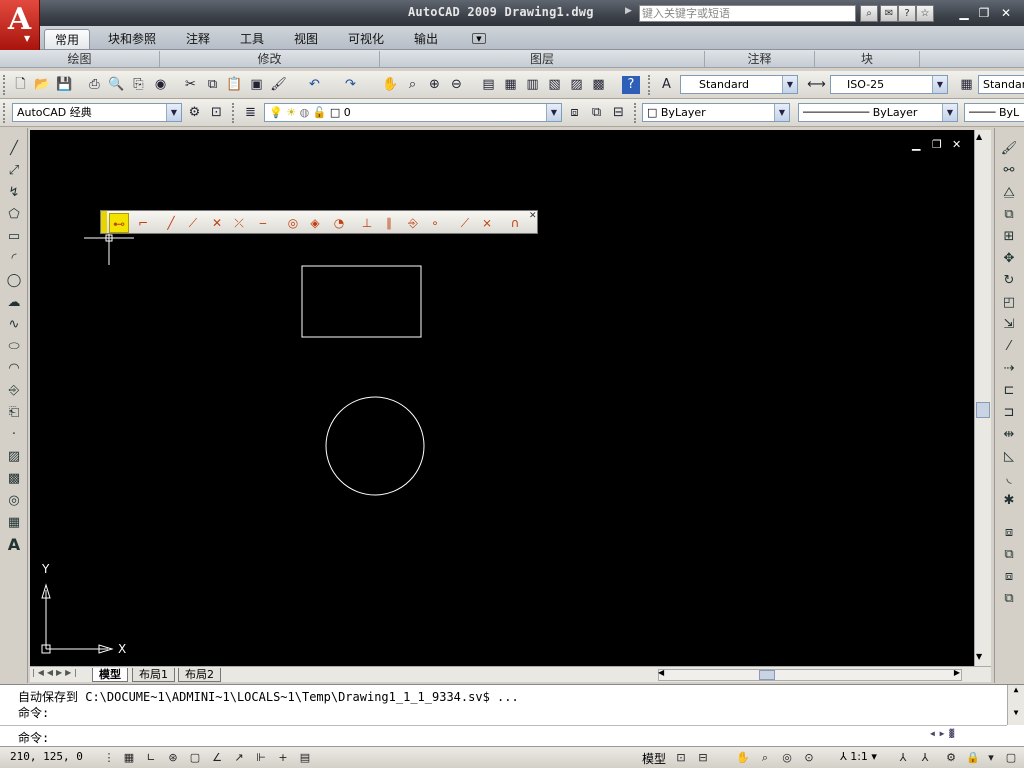 Image resolution: width=1024 pixels, height=768 pixels. Describe the element at coordinates (739, 84) in the screenshot. I see `text-style-select: Standard ▼` at that location.